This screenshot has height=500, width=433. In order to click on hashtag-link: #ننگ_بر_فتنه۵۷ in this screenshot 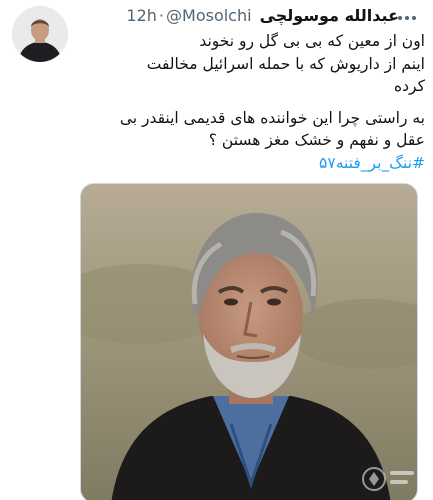, I will do `click(372, 163)`.